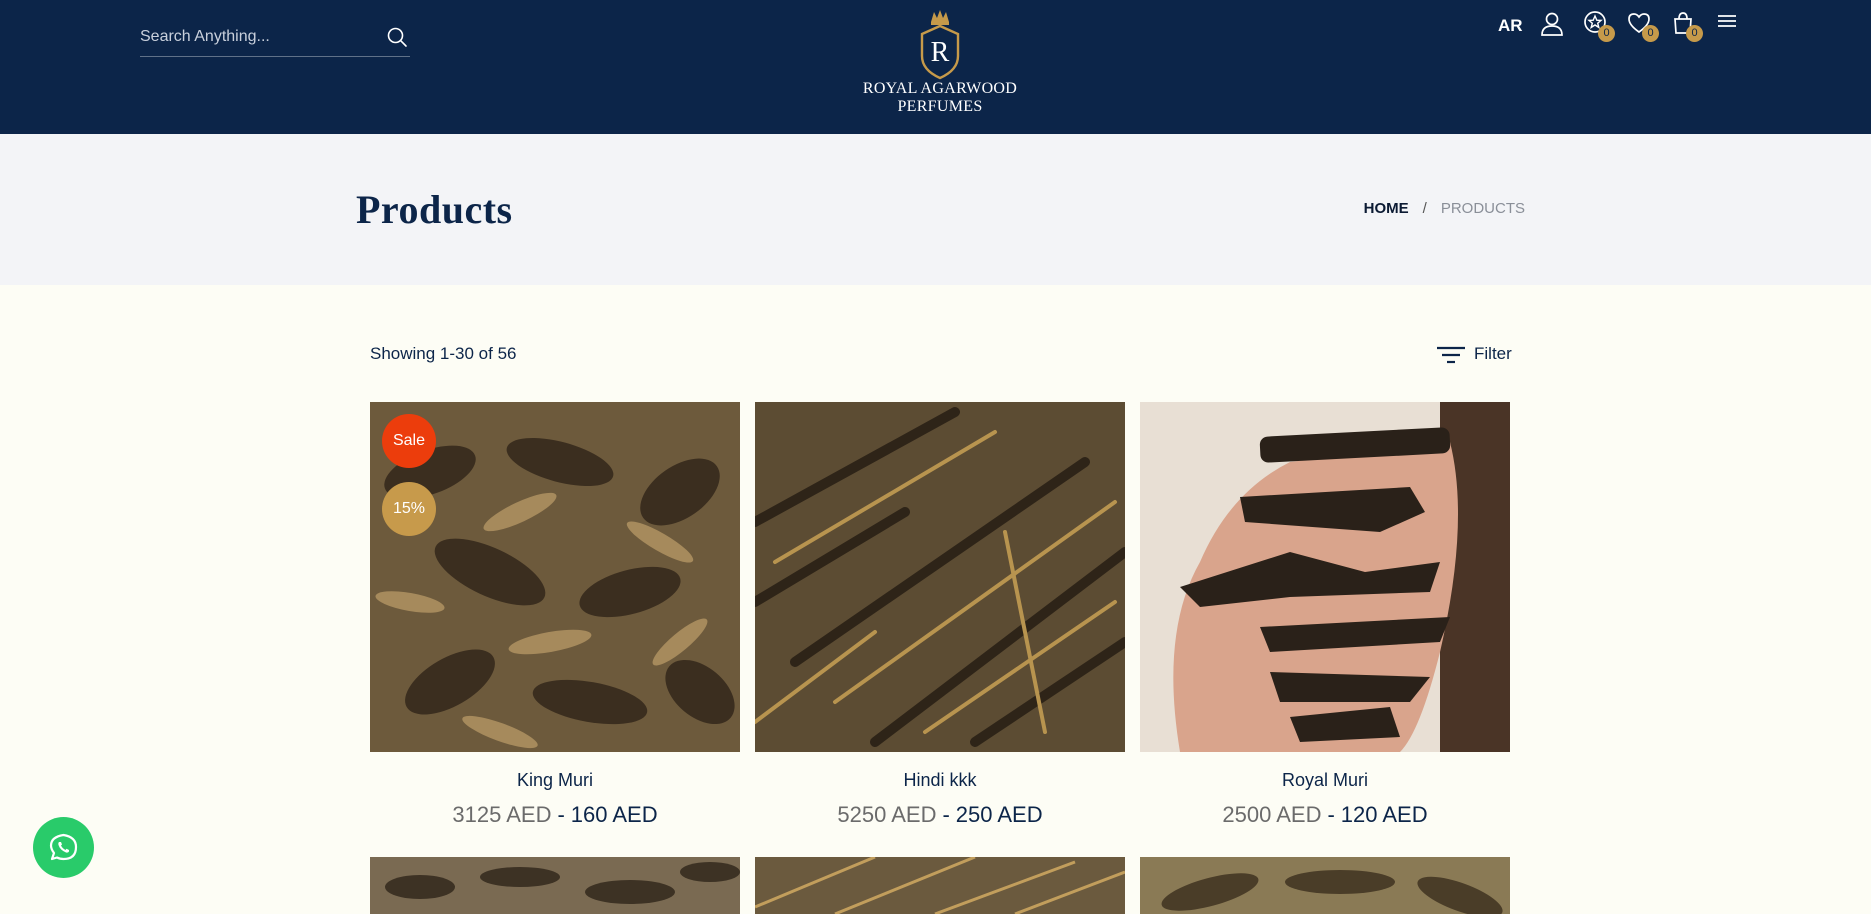 The width and height of the screenshot is (1871, 914). What do you see at coordinates (940, 106) in the screenshot?
I see `logo-name-line2: PERFUMES` at bounding box center [940, 106].